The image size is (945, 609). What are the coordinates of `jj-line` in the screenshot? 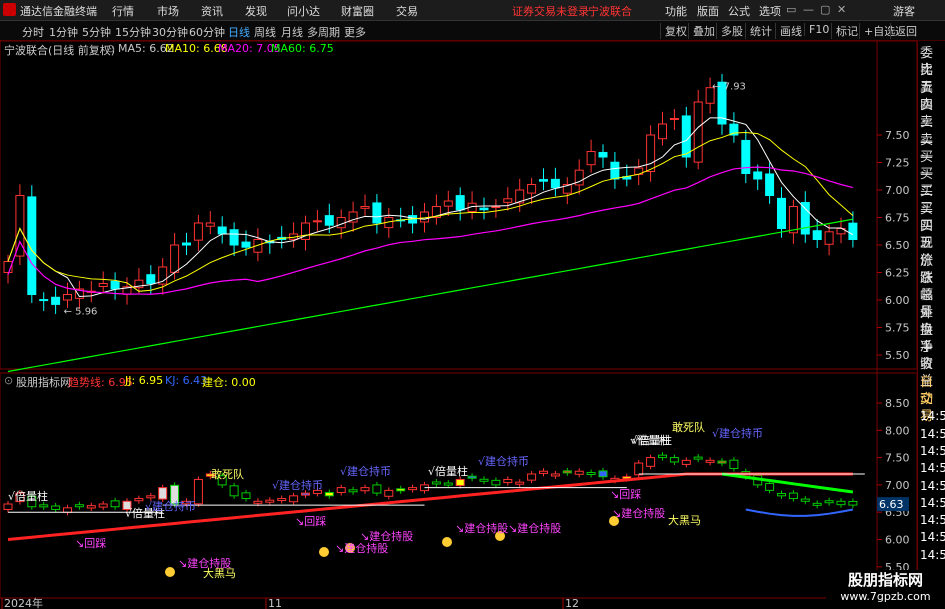 It's located at (787, 483).